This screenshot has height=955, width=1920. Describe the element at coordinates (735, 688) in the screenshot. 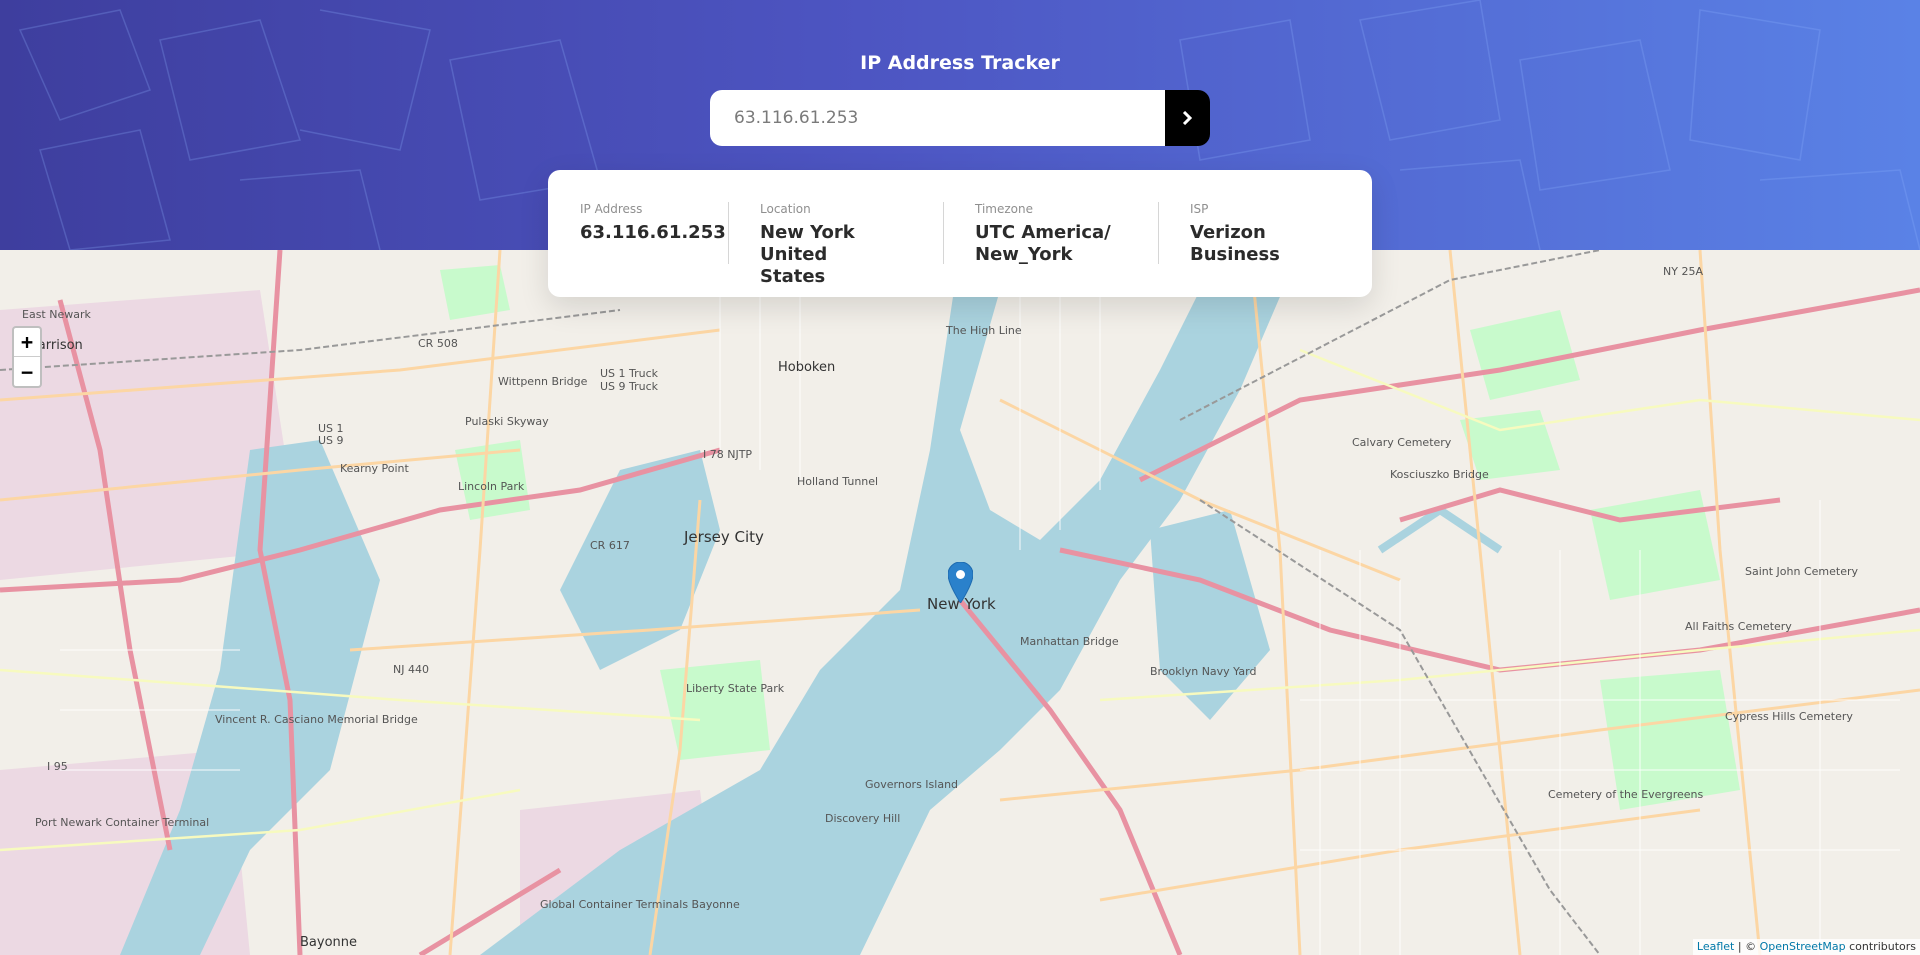

I see `map-label-liberty-state-park: Liberty State Park` at that location.